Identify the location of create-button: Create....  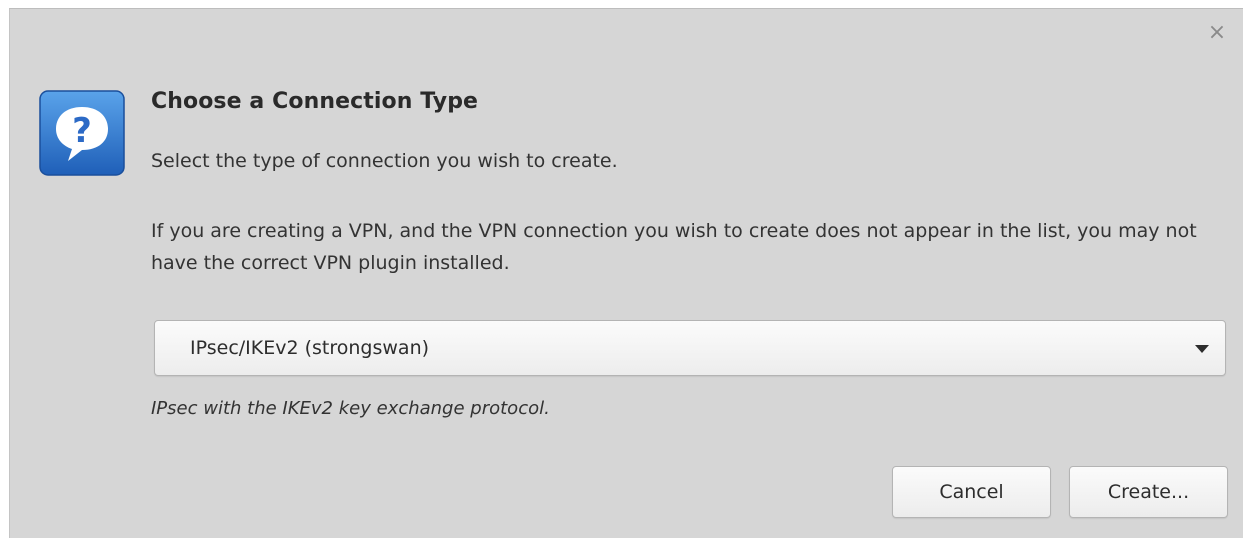
(1148, 492).